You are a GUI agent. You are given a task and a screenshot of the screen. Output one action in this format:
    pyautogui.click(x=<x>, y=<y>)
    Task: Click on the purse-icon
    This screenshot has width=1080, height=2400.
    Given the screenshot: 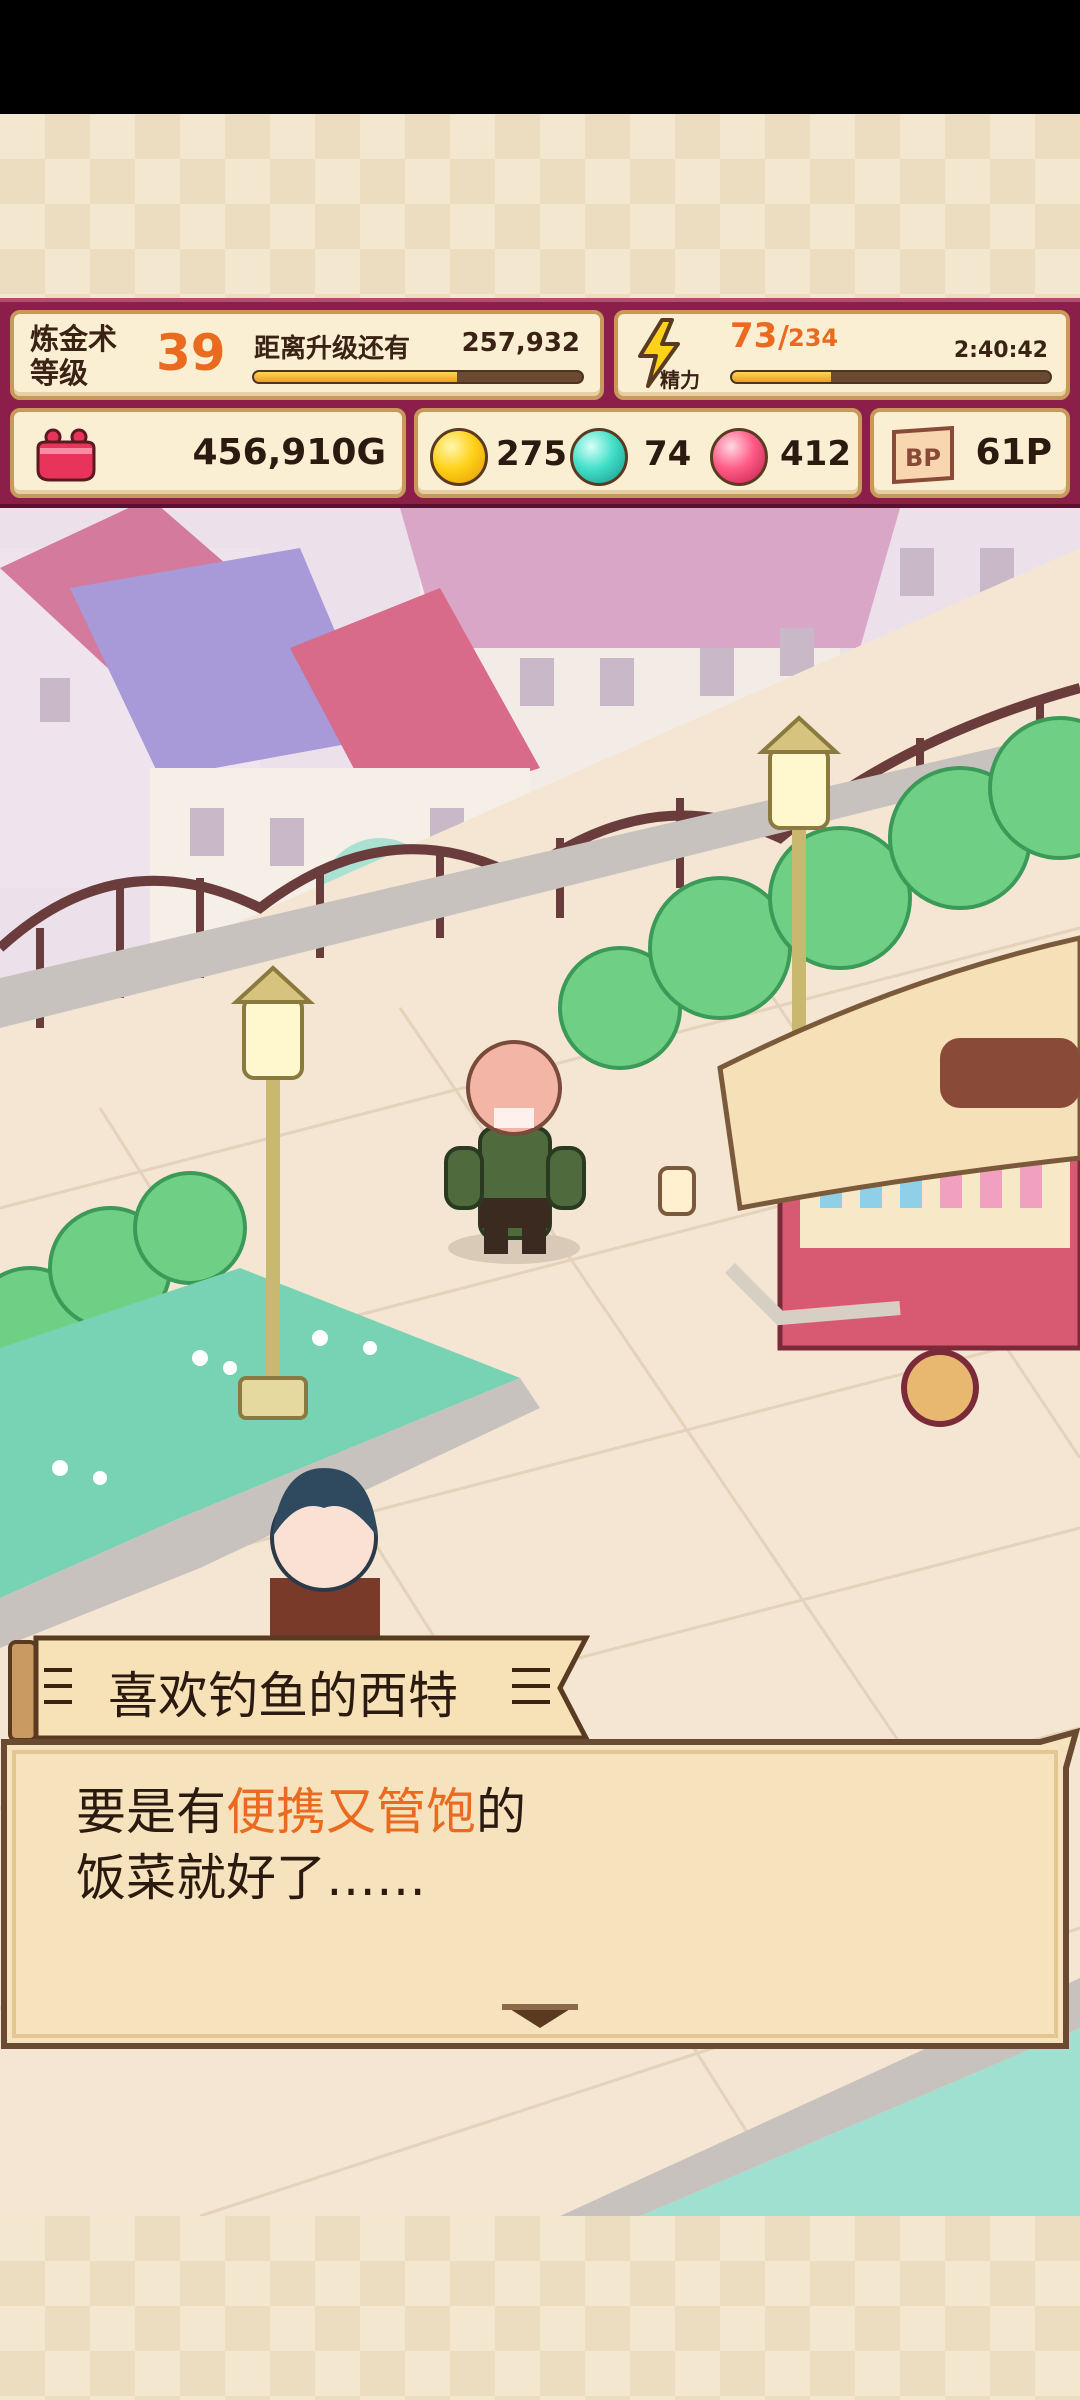 What is the action you would take?
    pyautogui.click(x=66, y=455)
    